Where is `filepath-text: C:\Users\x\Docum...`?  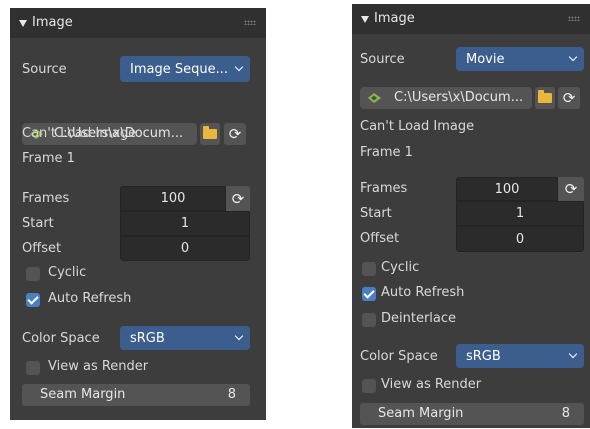
filepath-text: C:\Users\x\Docum... is located at coordinates (459, 97).